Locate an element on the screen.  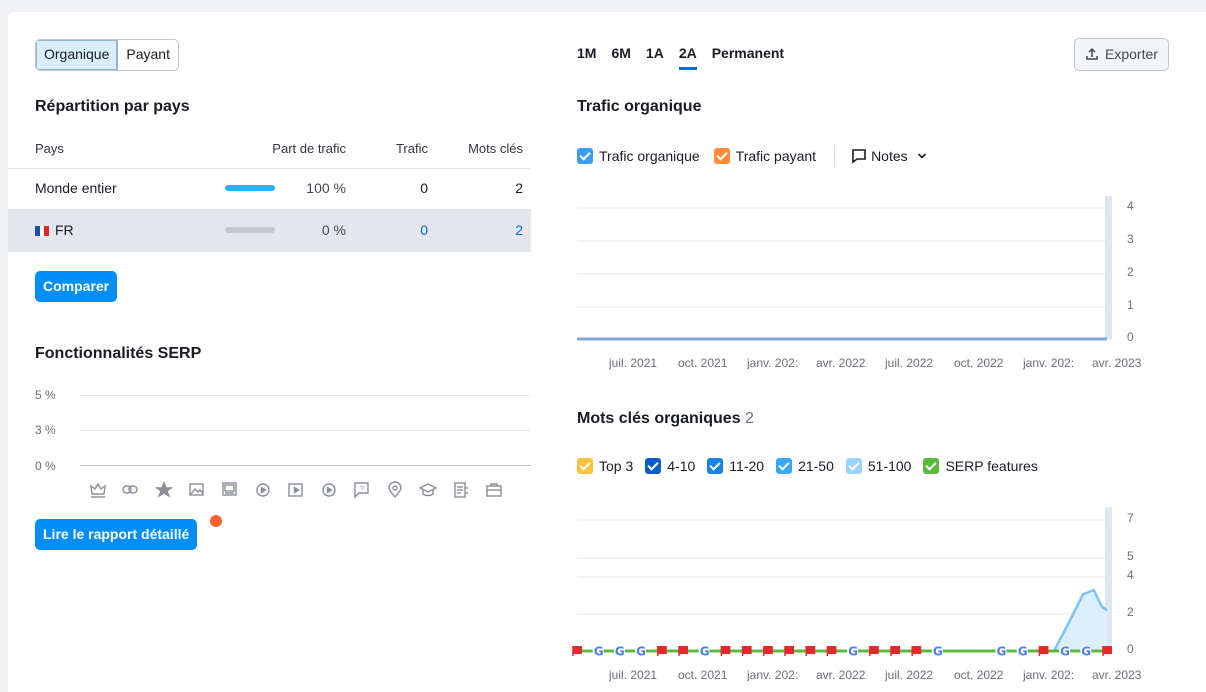
x-tick: oct. 2022 is located at coordinates (979, 675).